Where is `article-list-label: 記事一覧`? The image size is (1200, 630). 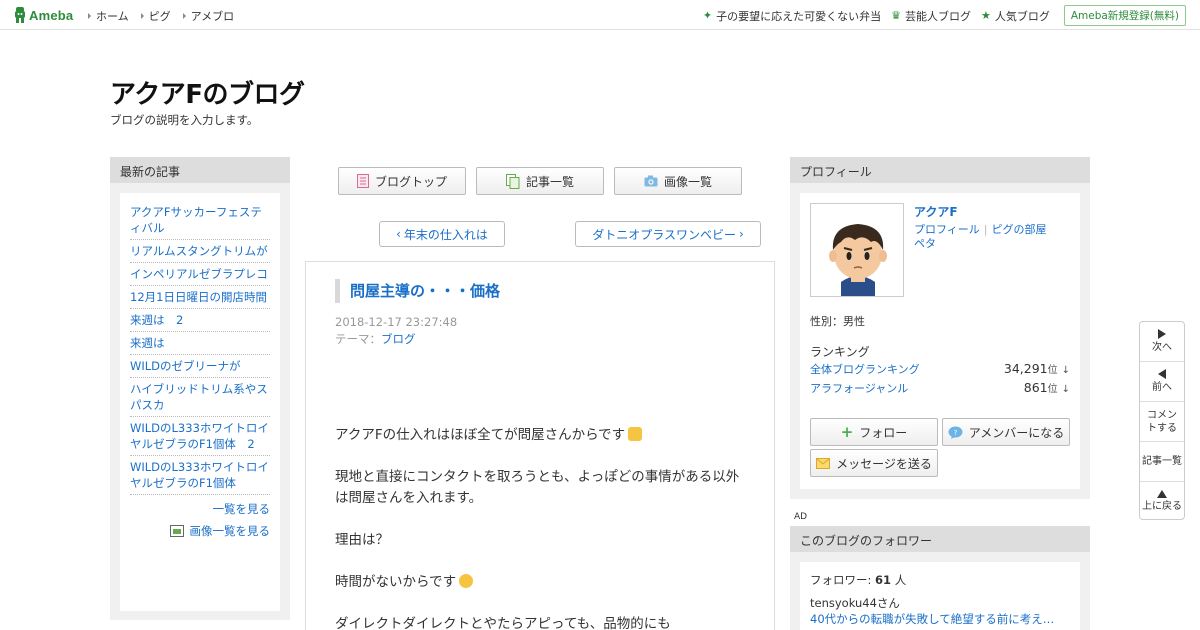 article-list-label: 記事一覧 is located at coordinates (549, 181).